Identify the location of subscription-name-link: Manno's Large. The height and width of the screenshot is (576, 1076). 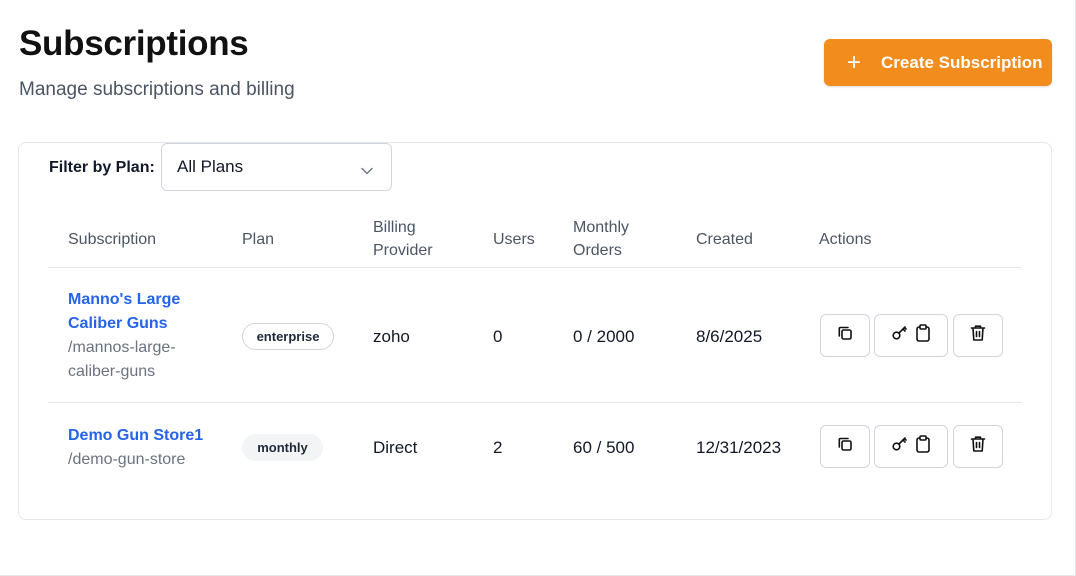
(124, 300).